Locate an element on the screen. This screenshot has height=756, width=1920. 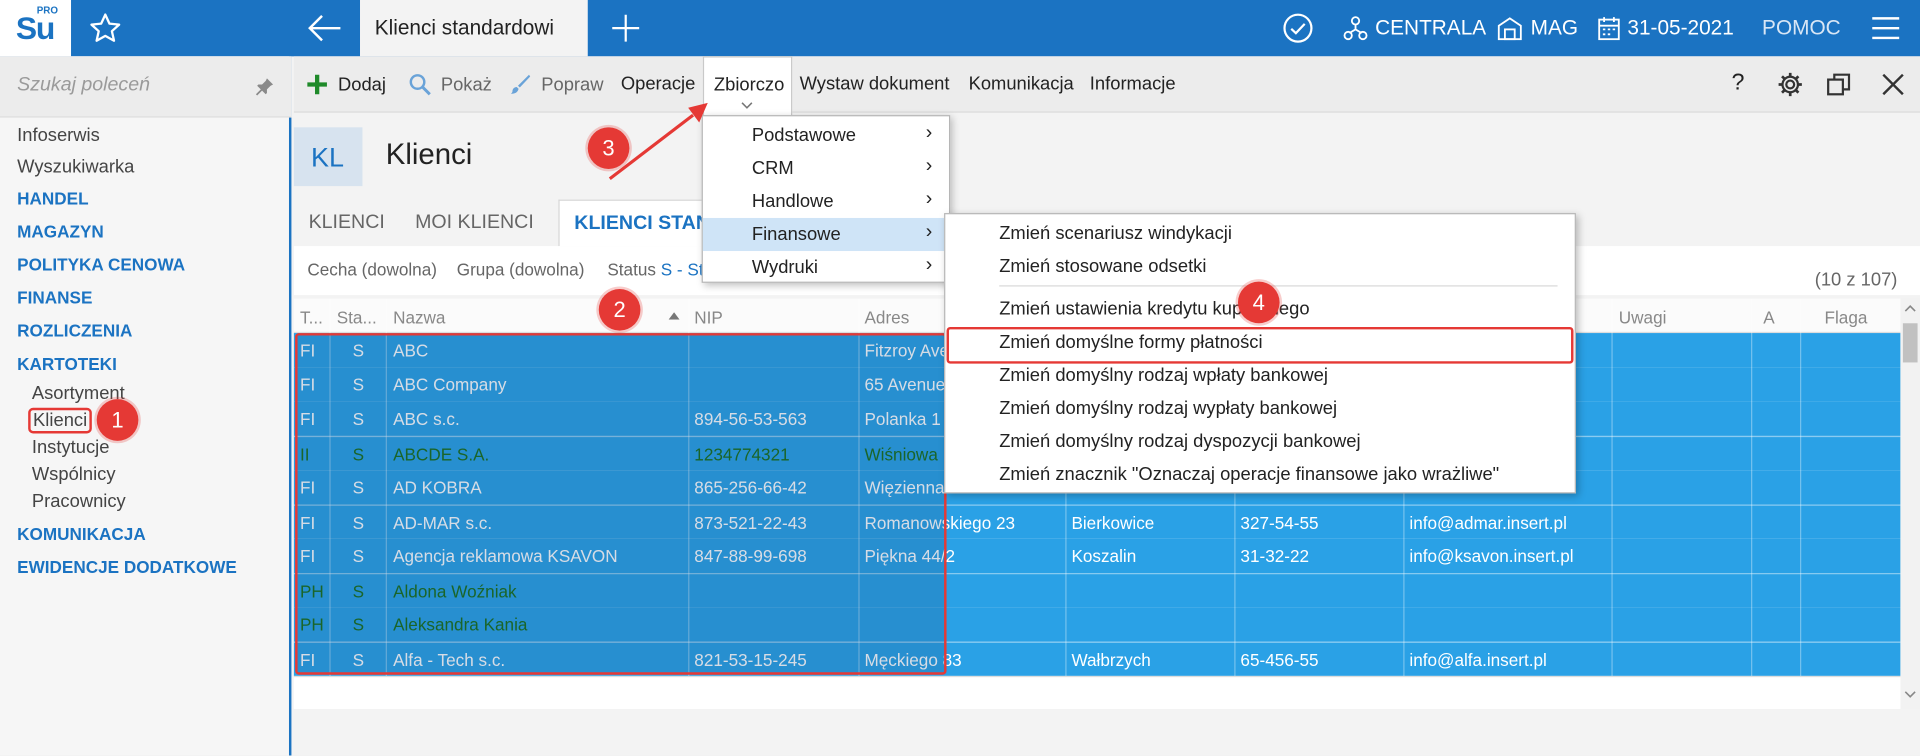
show-button: Pokaż is located at coordinates (450, 84).